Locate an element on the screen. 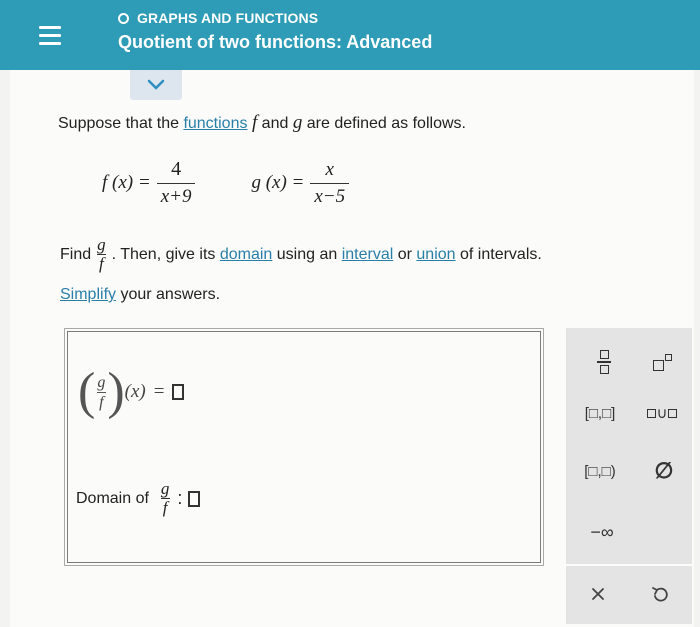 This screenshot has width=700, height=627. closed-interval-button: [□,□] is located at coordinates (600, 413).